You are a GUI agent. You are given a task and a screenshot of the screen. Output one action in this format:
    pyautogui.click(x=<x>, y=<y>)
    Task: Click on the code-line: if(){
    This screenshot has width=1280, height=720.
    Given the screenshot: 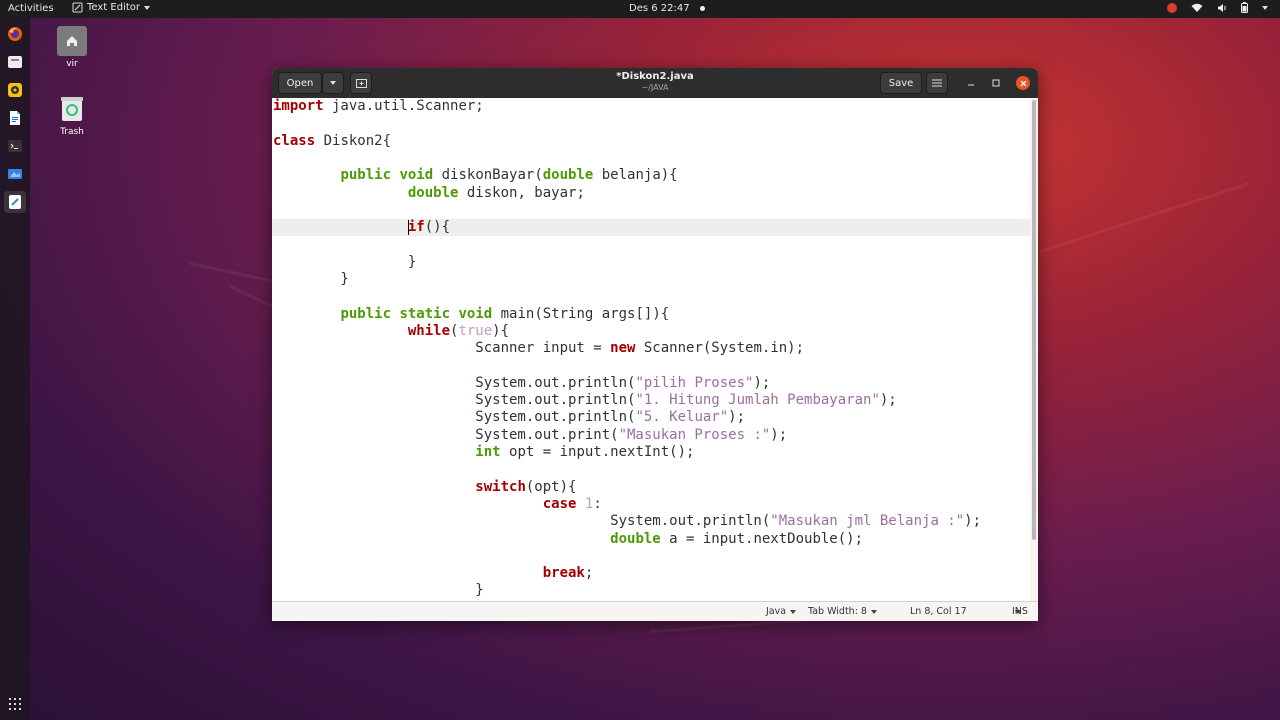 What is the action you would take?
    pyautogui.click(x=361, y=227)
    